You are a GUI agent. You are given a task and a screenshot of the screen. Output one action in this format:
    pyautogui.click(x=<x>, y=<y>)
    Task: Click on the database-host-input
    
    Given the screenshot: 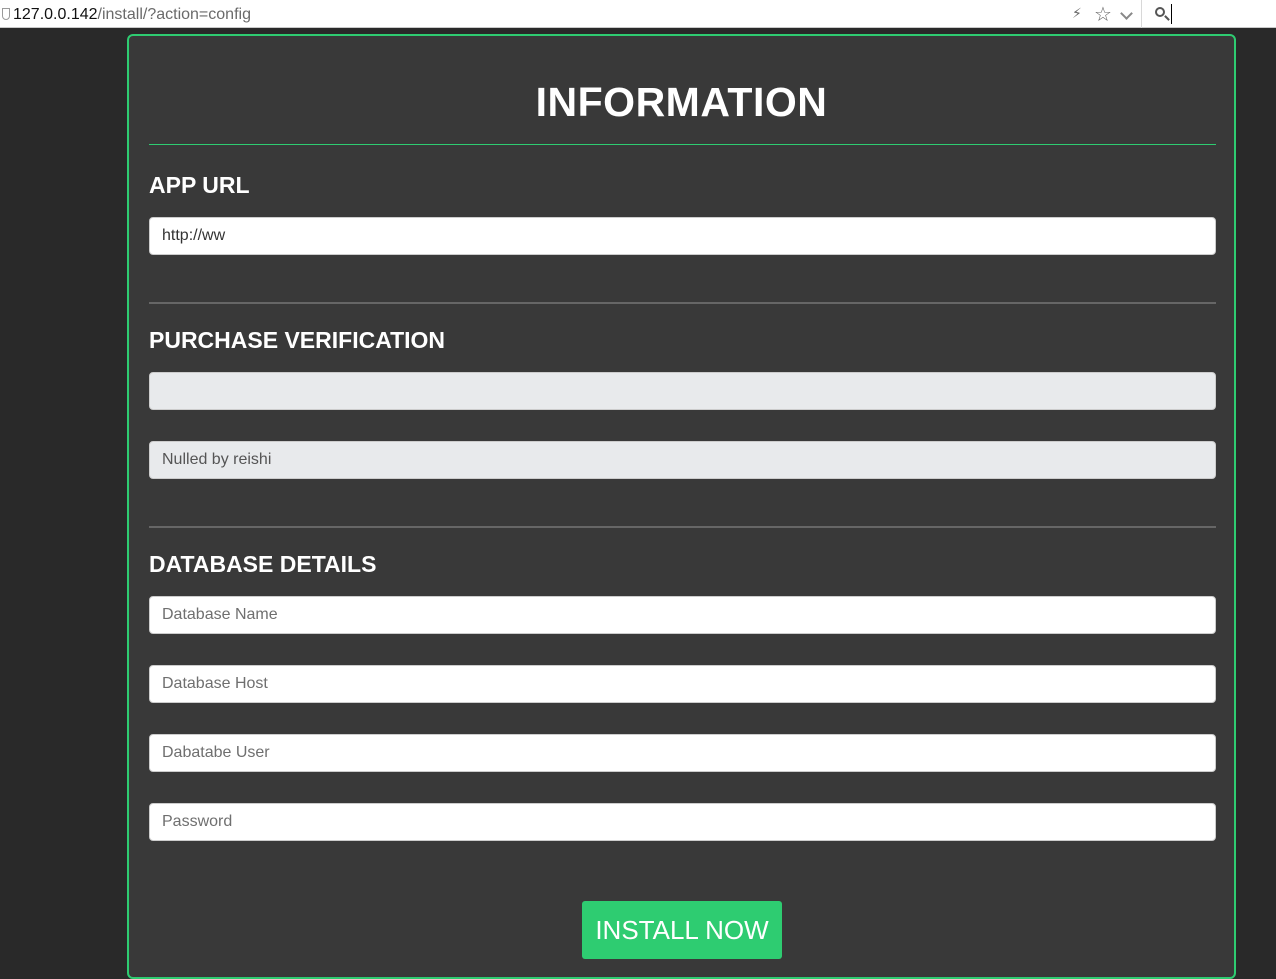 What is the action you would take?
    pyautogui.click(x=682, y=684)
    